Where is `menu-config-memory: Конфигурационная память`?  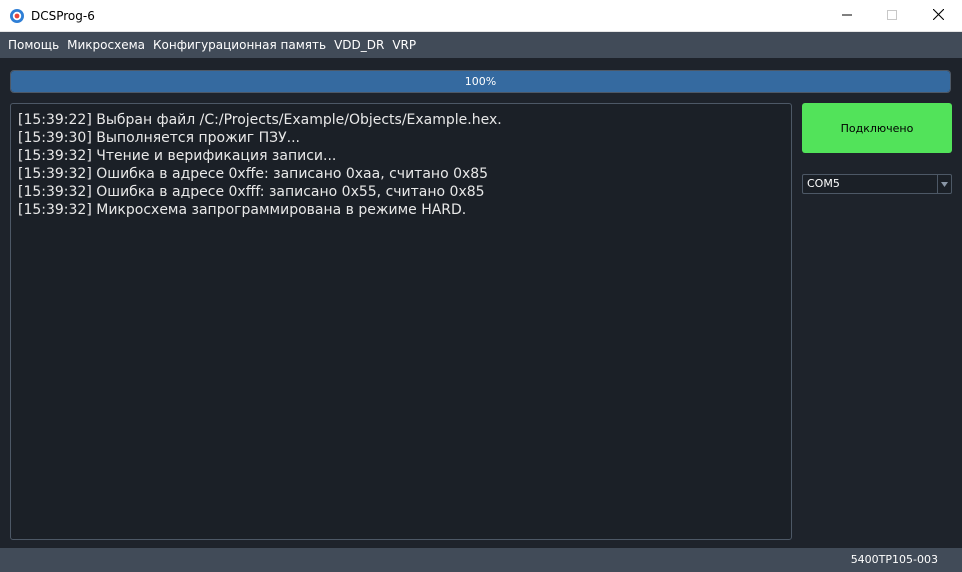 menu-config-memory: Конфигурационная память is located at coordinates (239, 45).